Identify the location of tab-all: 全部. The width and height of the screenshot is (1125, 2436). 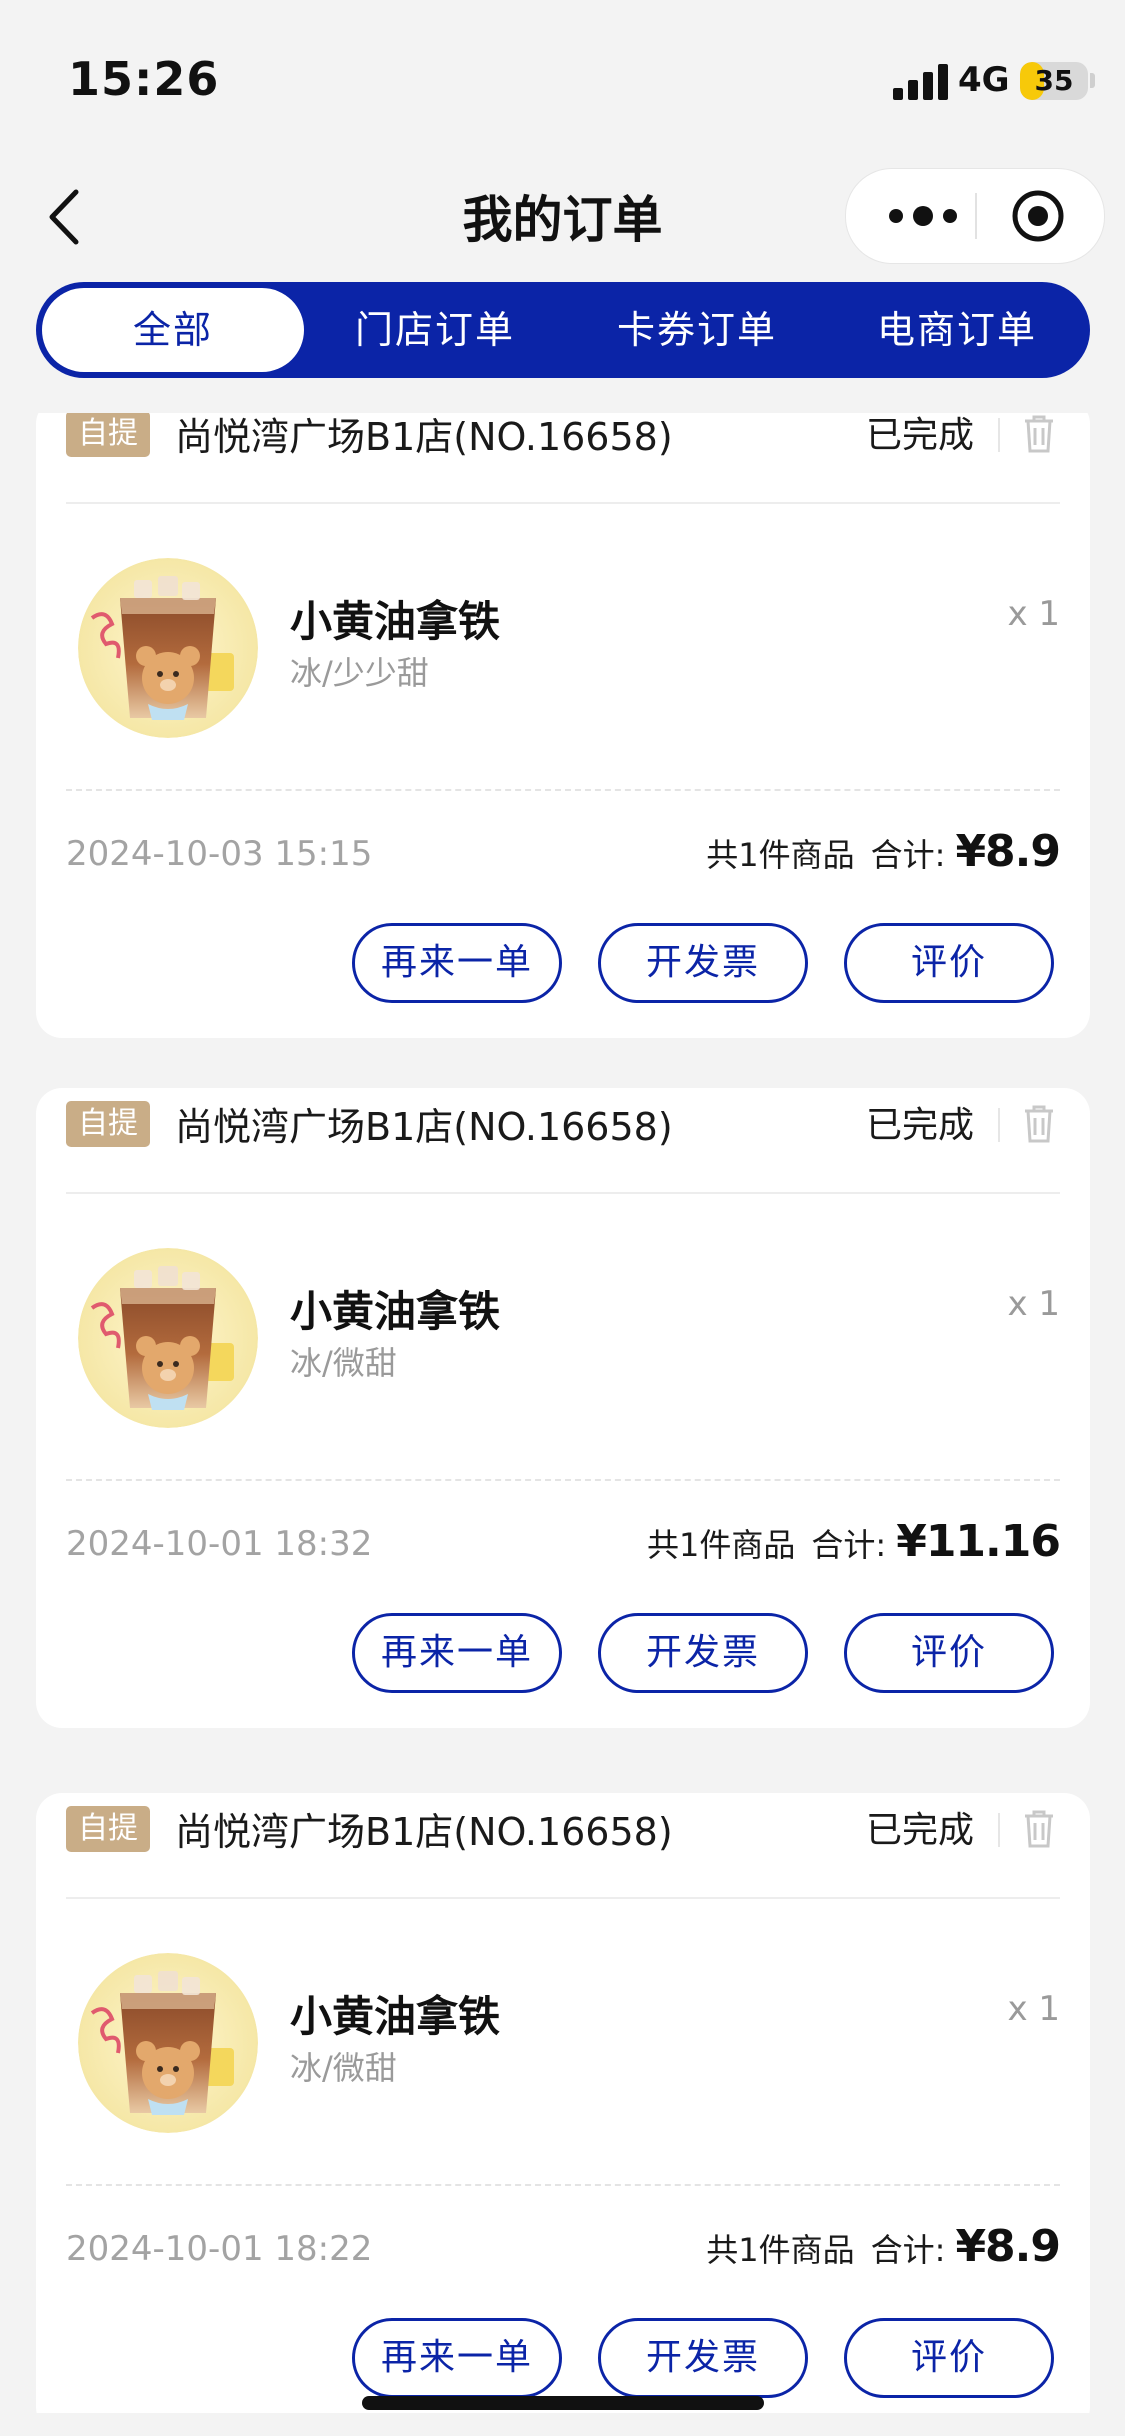
(173, 330).